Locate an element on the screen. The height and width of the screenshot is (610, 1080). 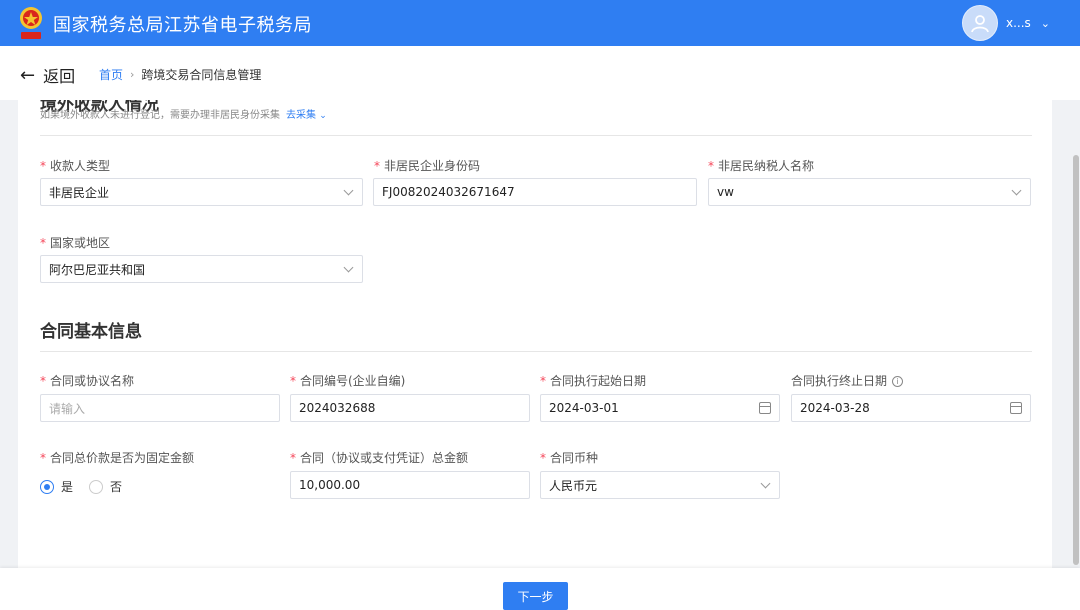
currency-select: 人民币元 is located at coordinates (660, 485).